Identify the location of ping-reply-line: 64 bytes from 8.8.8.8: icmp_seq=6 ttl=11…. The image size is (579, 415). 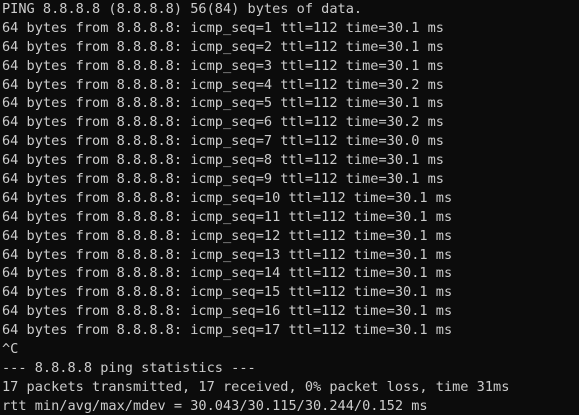
(223, 122).